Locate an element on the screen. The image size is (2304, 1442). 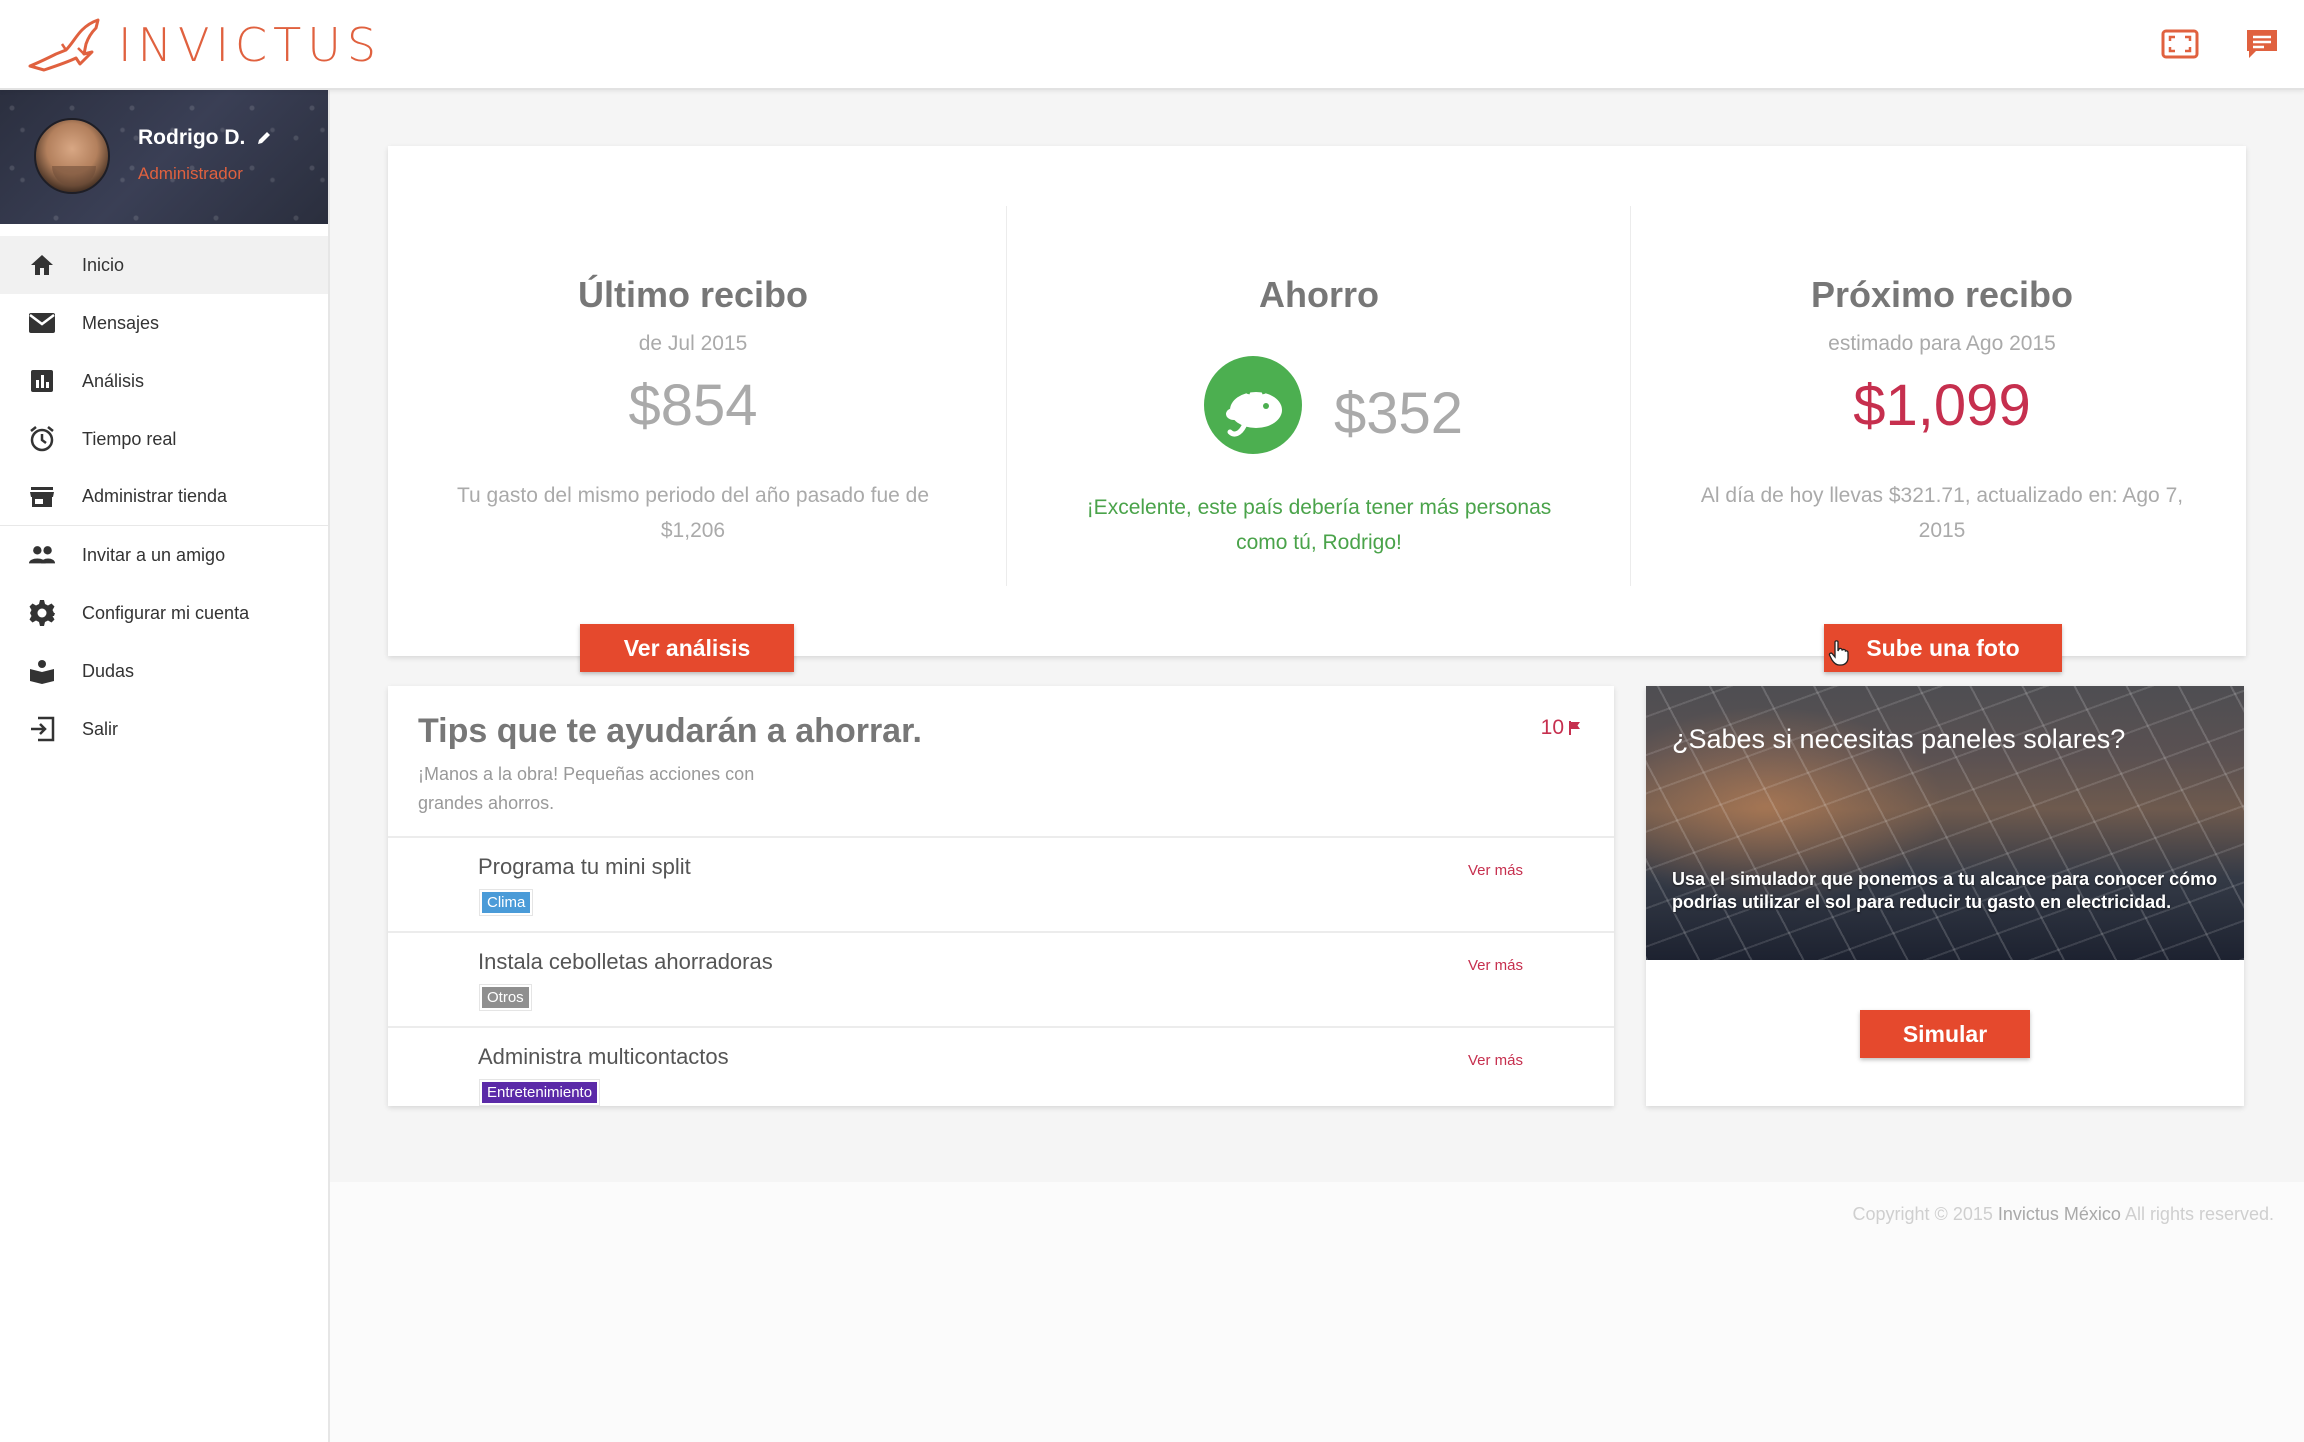
sidebar-item-label: Dudas is located at coordinates (108, 670).